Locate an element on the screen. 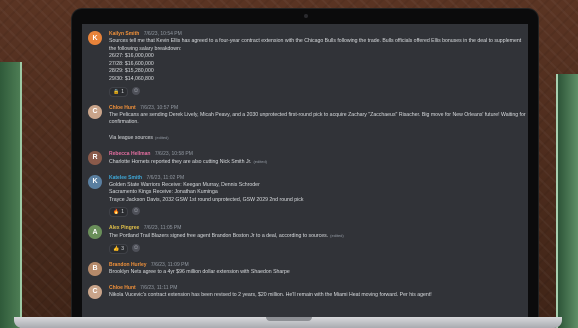 The width and height of the screenshot is (578, 328). avatar: A is located at coordinates (95, 232).